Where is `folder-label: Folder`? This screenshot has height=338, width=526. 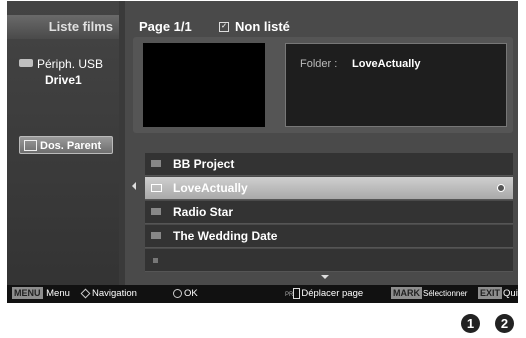 folder-label: Folder is located at coordinates (316, 64).